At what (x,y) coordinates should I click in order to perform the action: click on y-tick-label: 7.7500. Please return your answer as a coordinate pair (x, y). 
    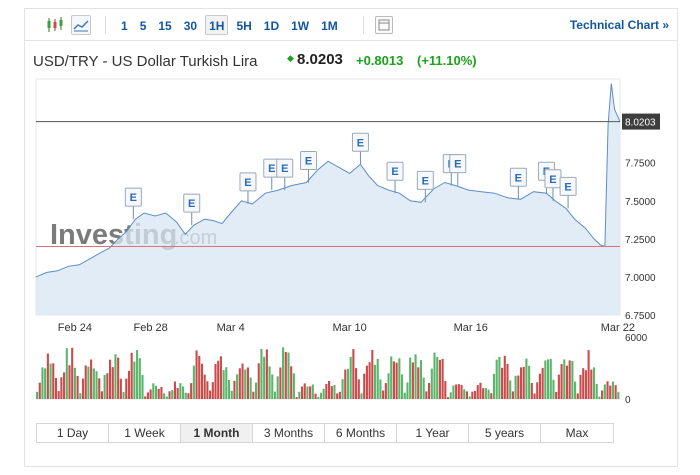
    Looking at the image, I should click on (640, 164).